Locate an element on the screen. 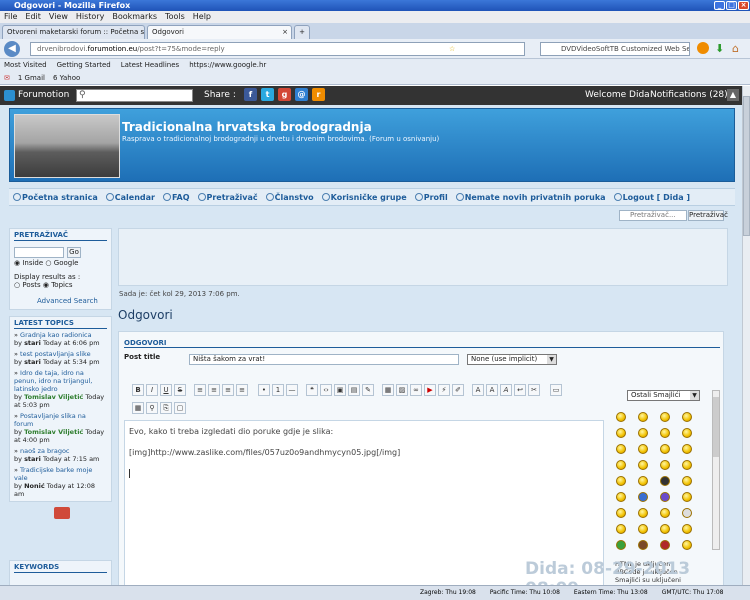 This screenshot has width=750, height=600. download-icon: ⬇ is located at coordinates (719, 48).